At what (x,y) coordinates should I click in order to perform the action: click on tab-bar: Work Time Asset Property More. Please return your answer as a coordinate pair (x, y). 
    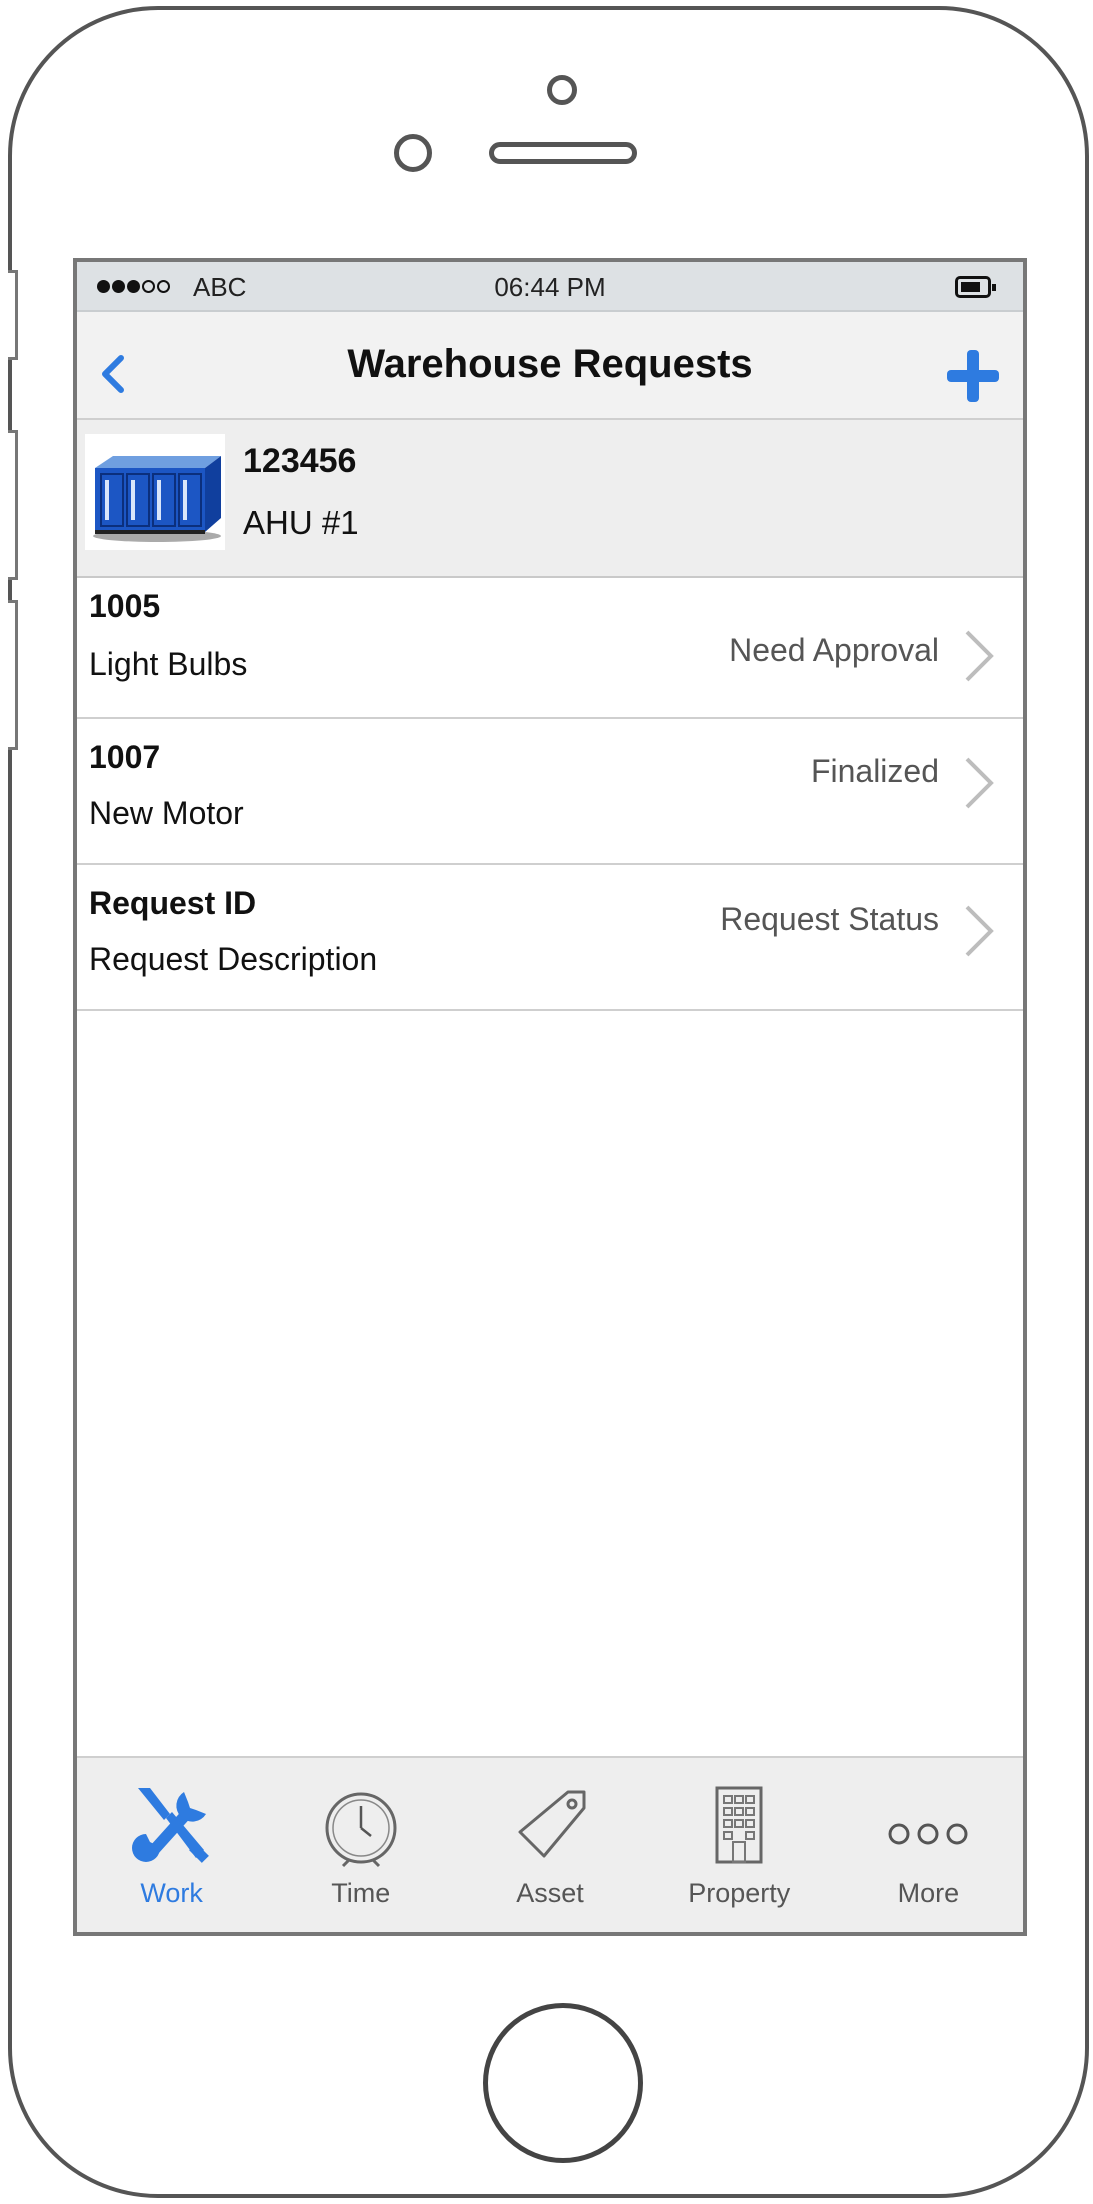
    Looking at the image, I should click on (550, 1844).